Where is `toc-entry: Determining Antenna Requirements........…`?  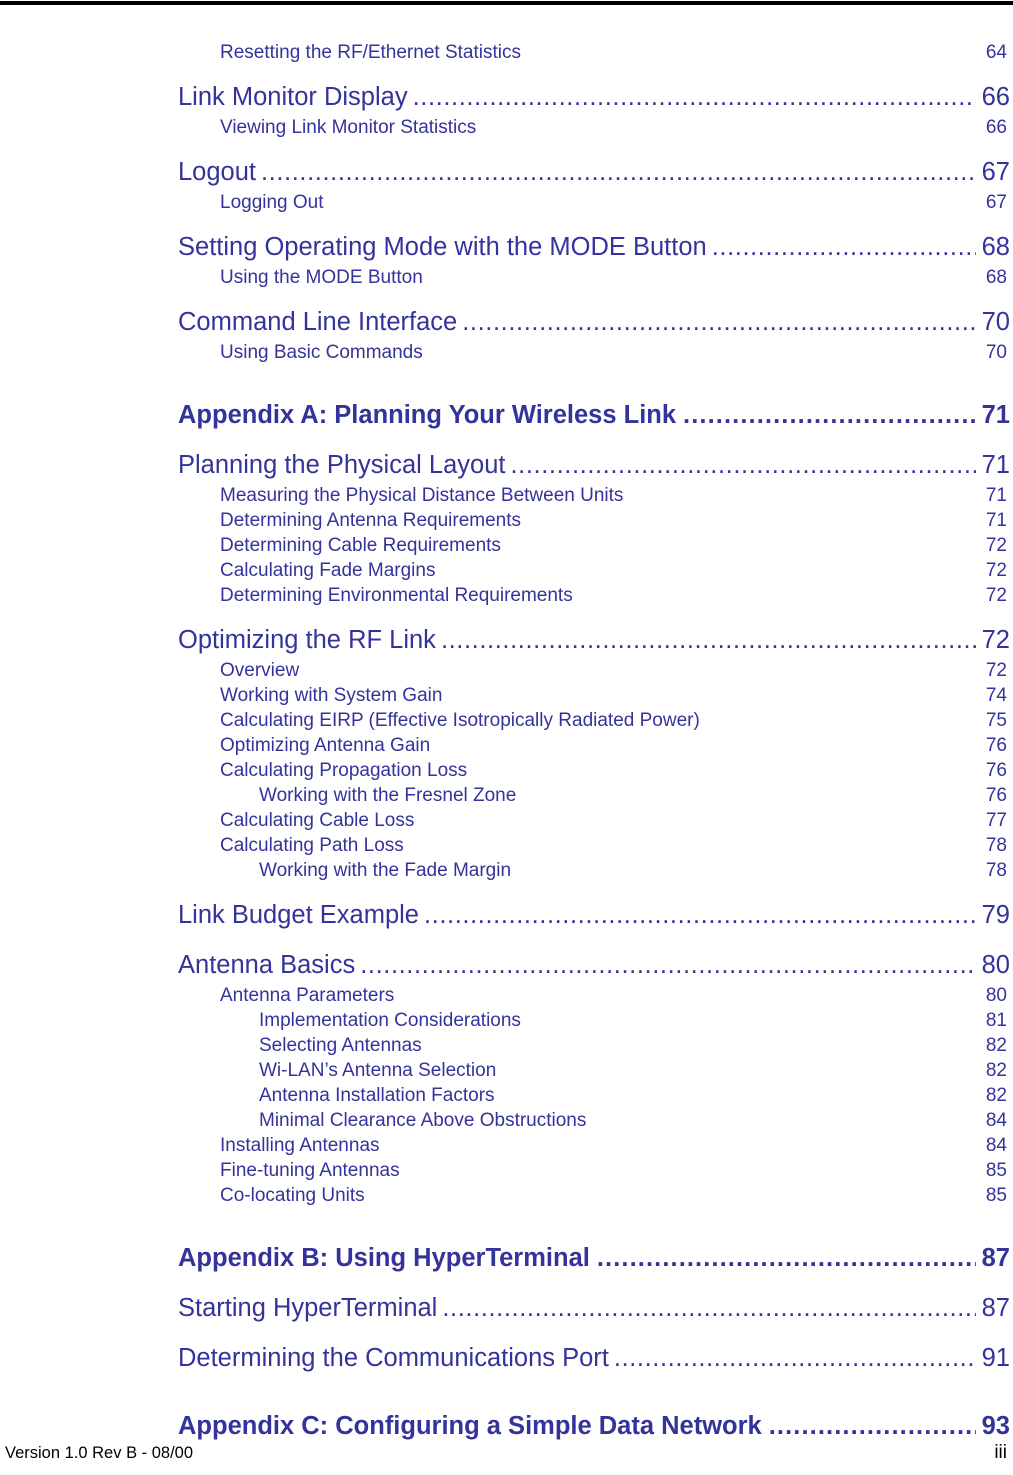 toc-entry: Determining Antenna Requirements........… is located at coordinates (506, 520).